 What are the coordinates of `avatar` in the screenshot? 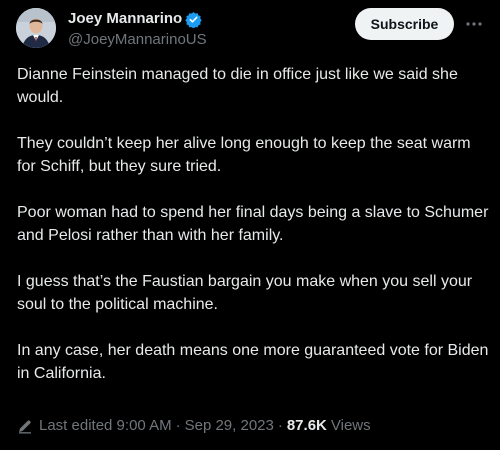 It's located at (36, 28).